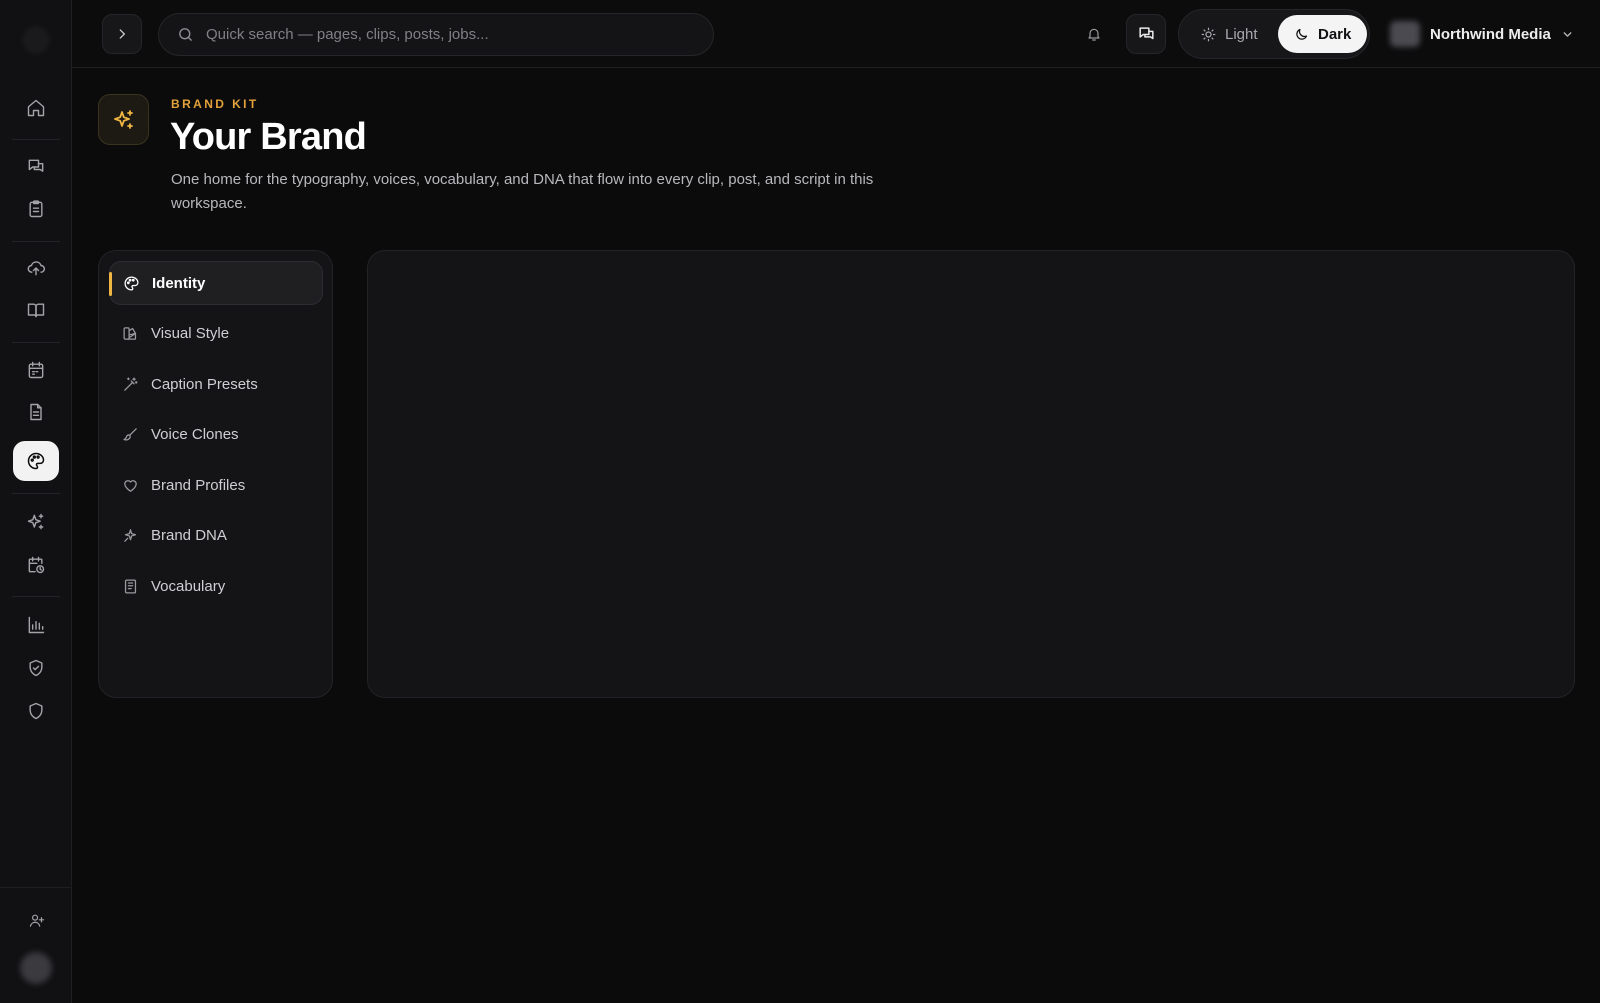 This screenshot has width=1600, height=1003. I want to click on brand-nav-caption-presets: Caption Presets, so click(216, 384).